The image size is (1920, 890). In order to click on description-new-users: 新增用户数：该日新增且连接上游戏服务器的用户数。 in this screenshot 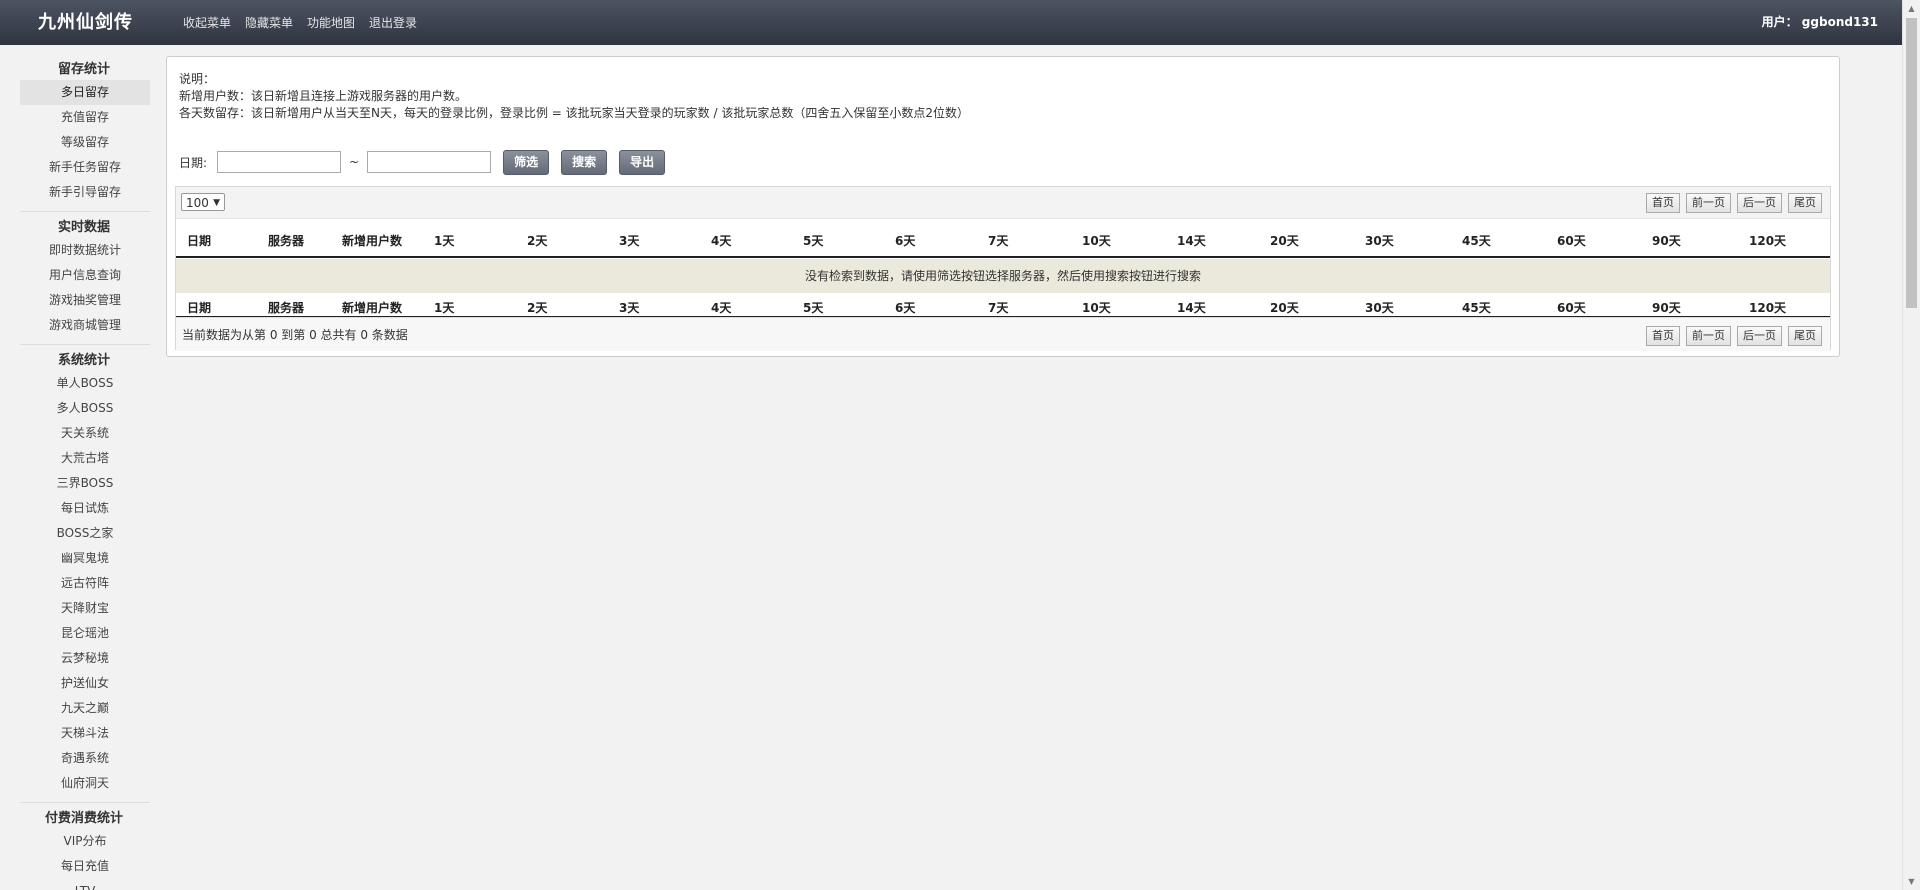, I will do `click(323, 96)`.